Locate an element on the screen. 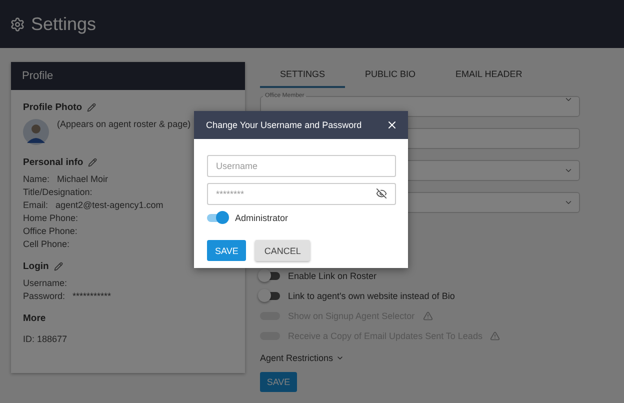 Image resolution: width=624 pixels, height=403 pixels. section-heading: Login is located at coordinates (36, 266).